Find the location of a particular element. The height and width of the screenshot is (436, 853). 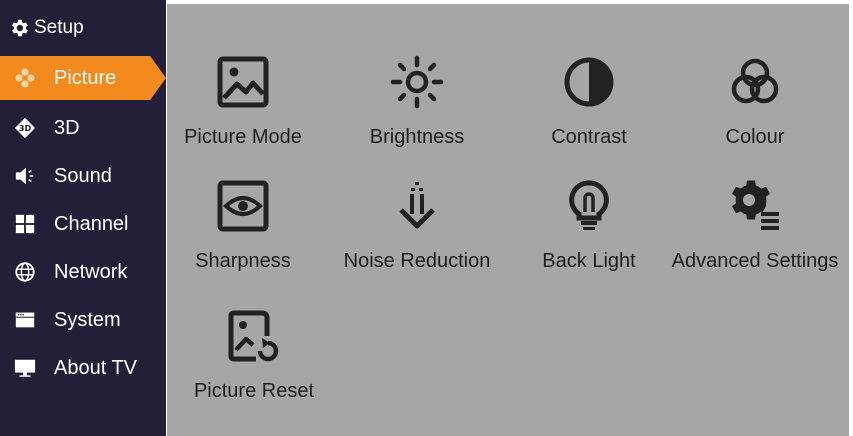

tile-picture-reset: Picture Reset is located at coordinates (254, 359).